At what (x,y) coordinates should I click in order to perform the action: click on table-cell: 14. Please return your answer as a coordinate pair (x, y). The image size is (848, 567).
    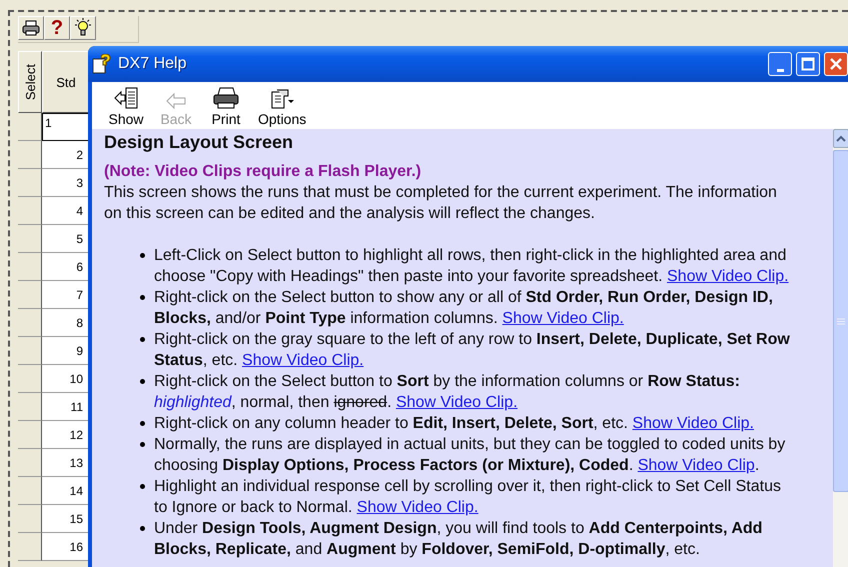
    Looking at the image, I should click on (66, 491).